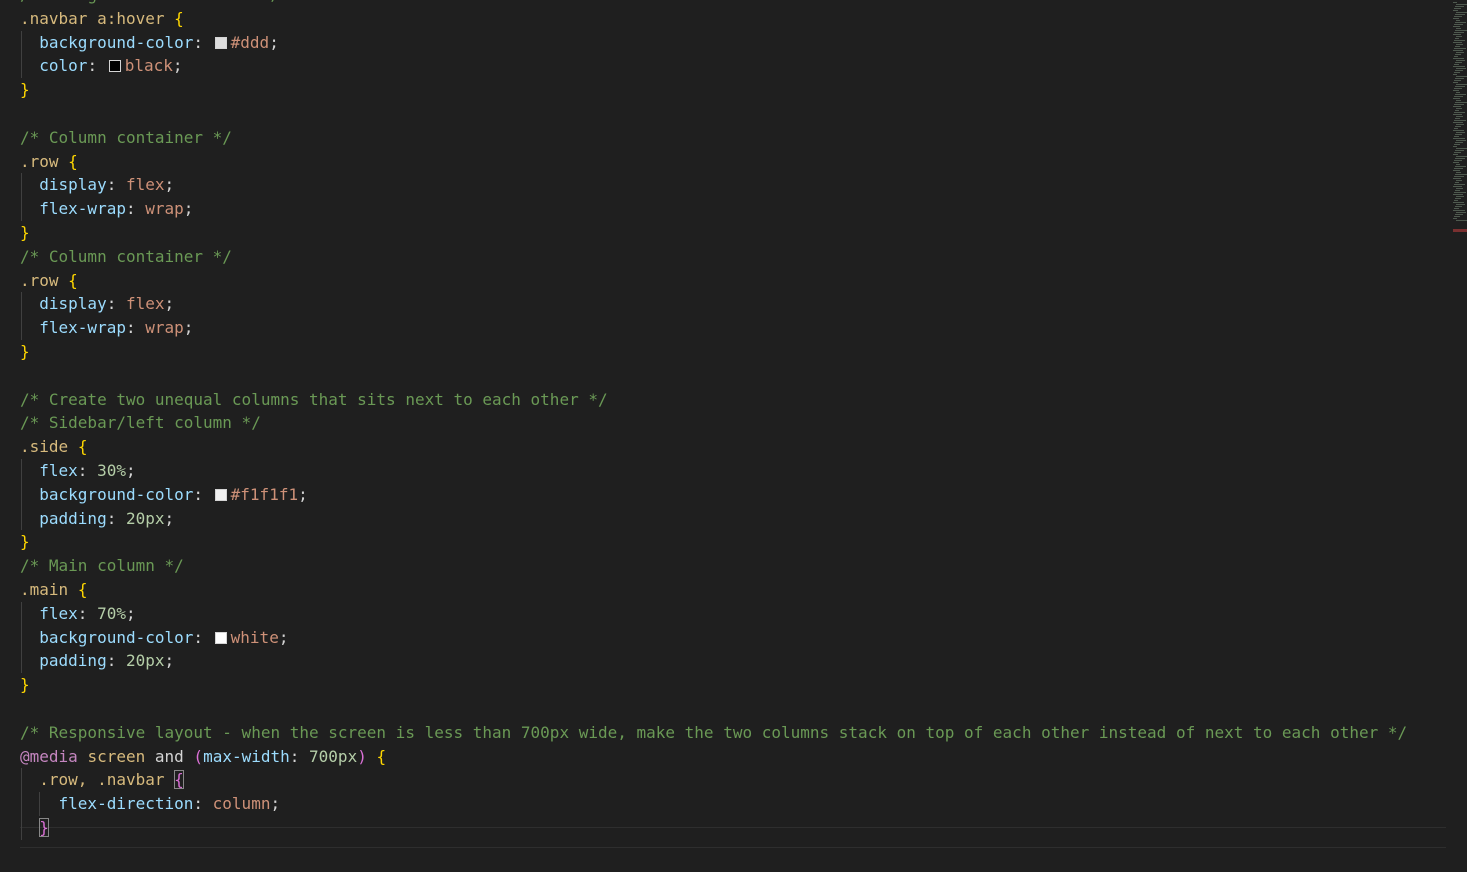 This screenshot has width=1467, height=872. What do you see at coordinates (713, 3) in the screenshot?
I see `code-line: /* Change color on hover */` at bounding box center [713, 3].